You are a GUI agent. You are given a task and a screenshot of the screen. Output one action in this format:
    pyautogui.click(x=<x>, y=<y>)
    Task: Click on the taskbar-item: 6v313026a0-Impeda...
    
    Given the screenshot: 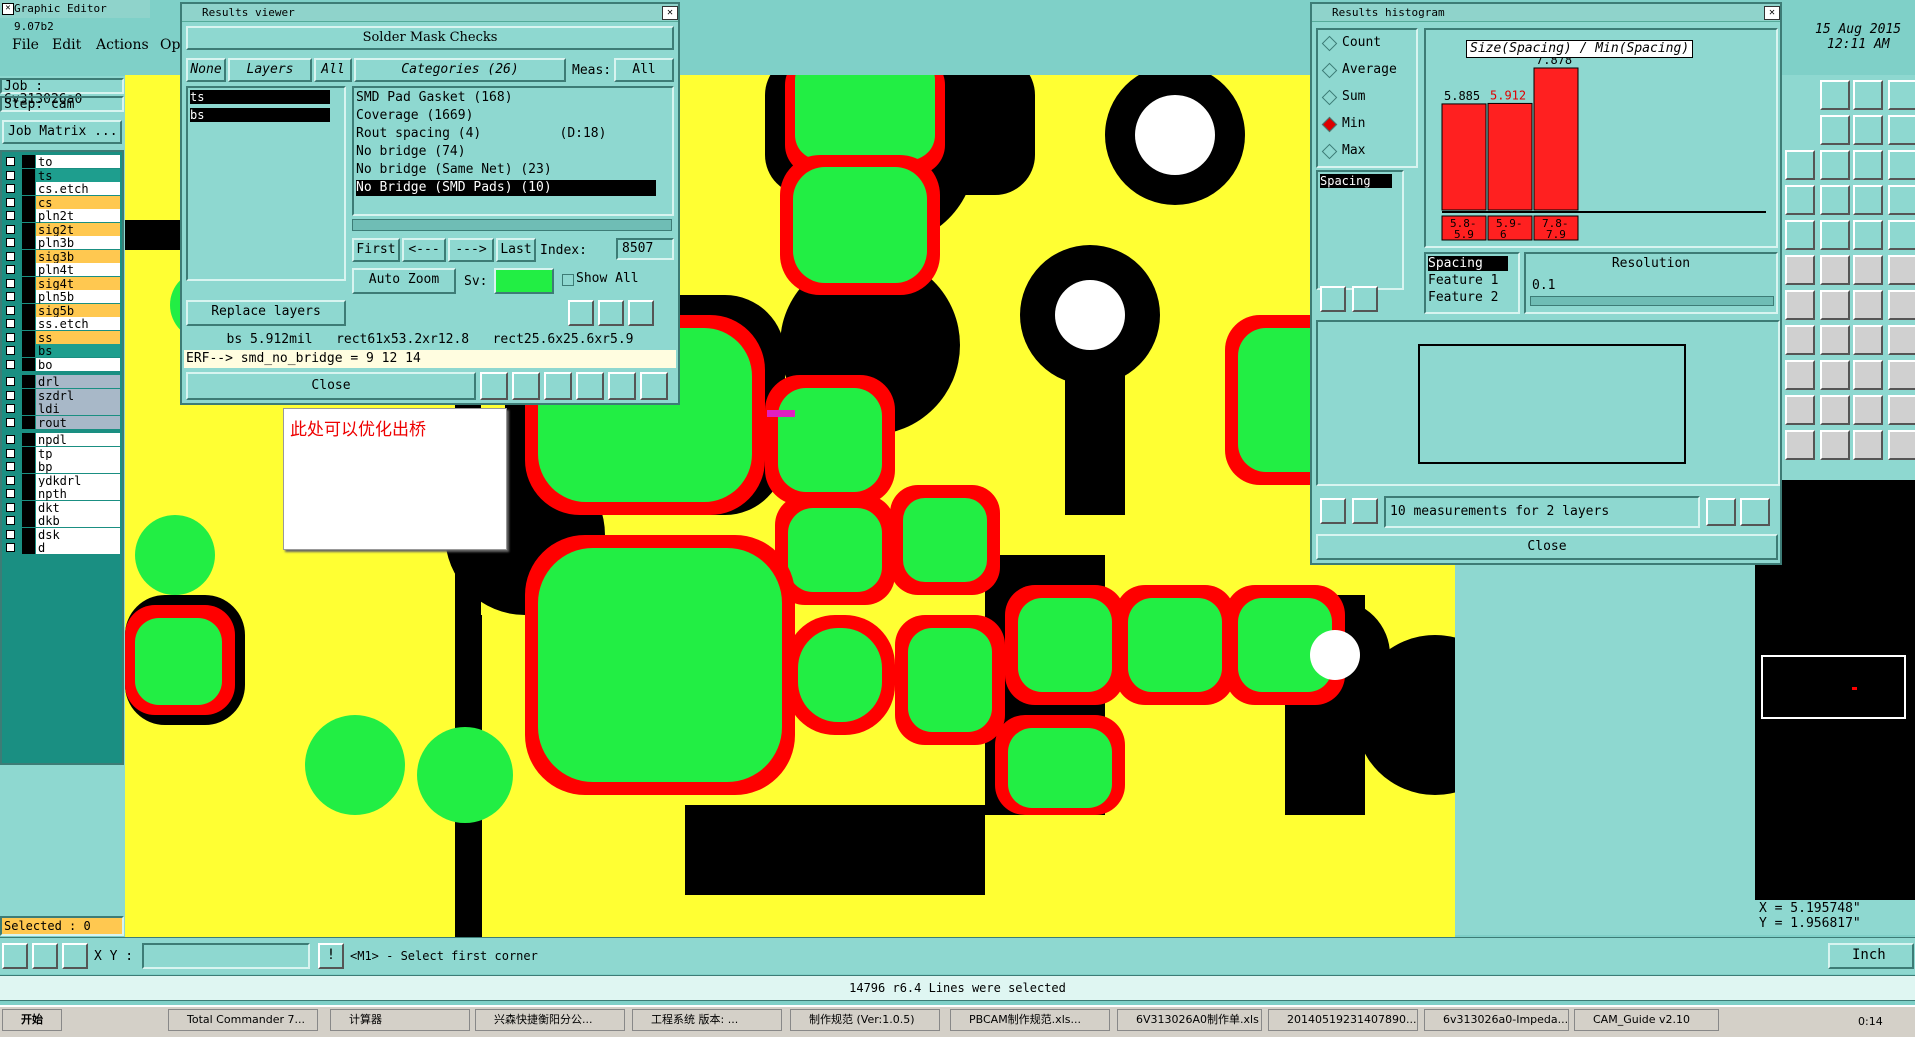 What is the action you would take?
    pyautogui.click(x=1496, y=1020)
    